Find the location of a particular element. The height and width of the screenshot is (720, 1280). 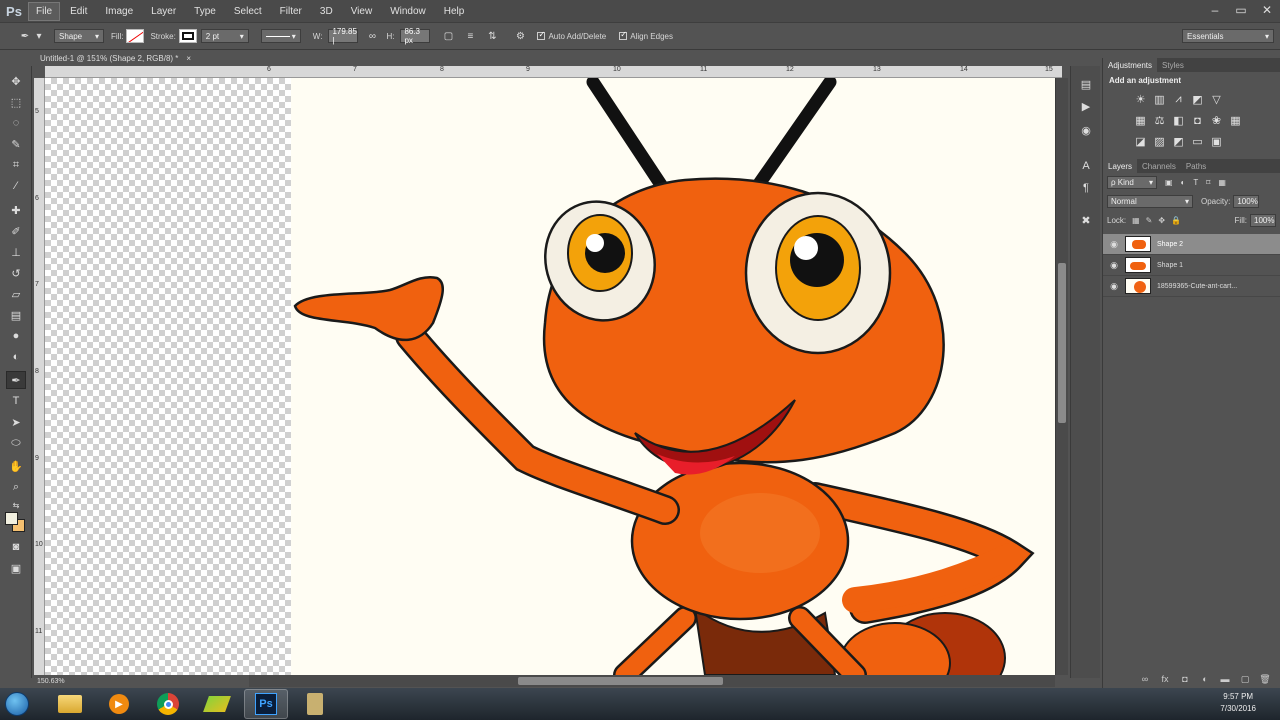

gradient-map-icon: ▭ is located at coordinates (1197, 141).